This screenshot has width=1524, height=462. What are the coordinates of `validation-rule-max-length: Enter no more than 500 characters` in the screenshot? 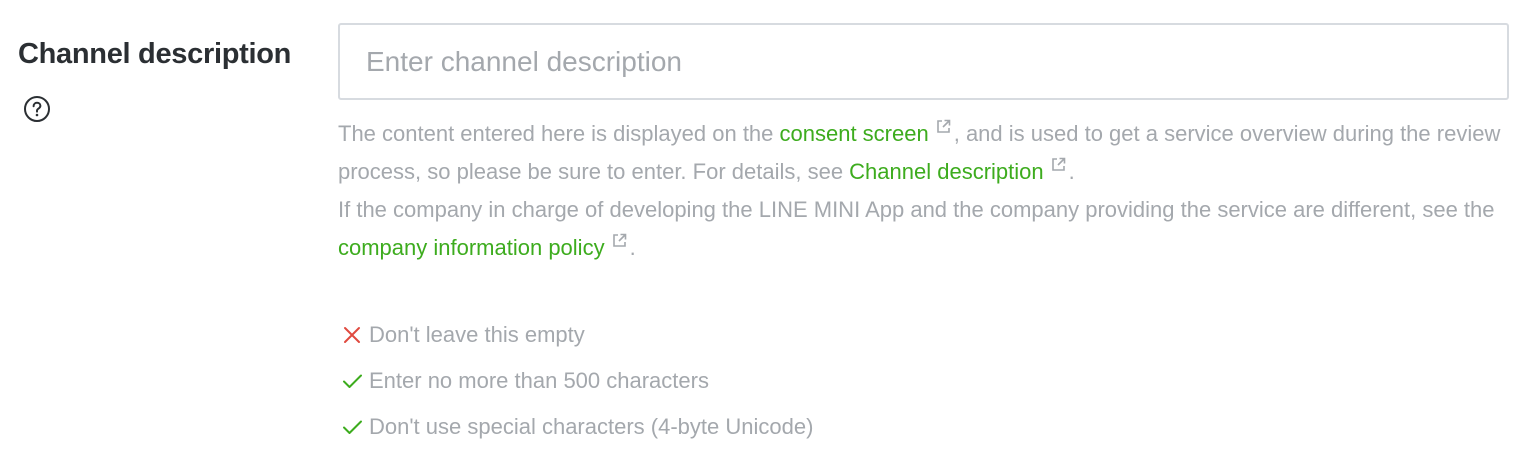 It's located at (577, 381).